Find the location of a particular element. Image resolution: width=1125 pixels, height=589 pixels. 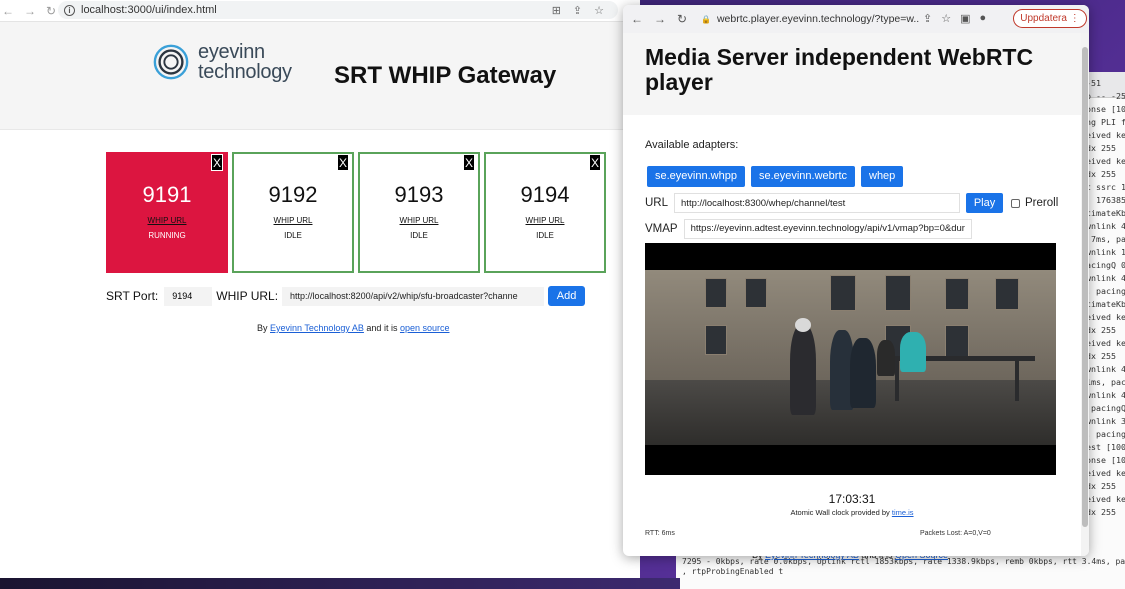

page-title: SRT WHIP Gateway is located at coordinates (445, 75).